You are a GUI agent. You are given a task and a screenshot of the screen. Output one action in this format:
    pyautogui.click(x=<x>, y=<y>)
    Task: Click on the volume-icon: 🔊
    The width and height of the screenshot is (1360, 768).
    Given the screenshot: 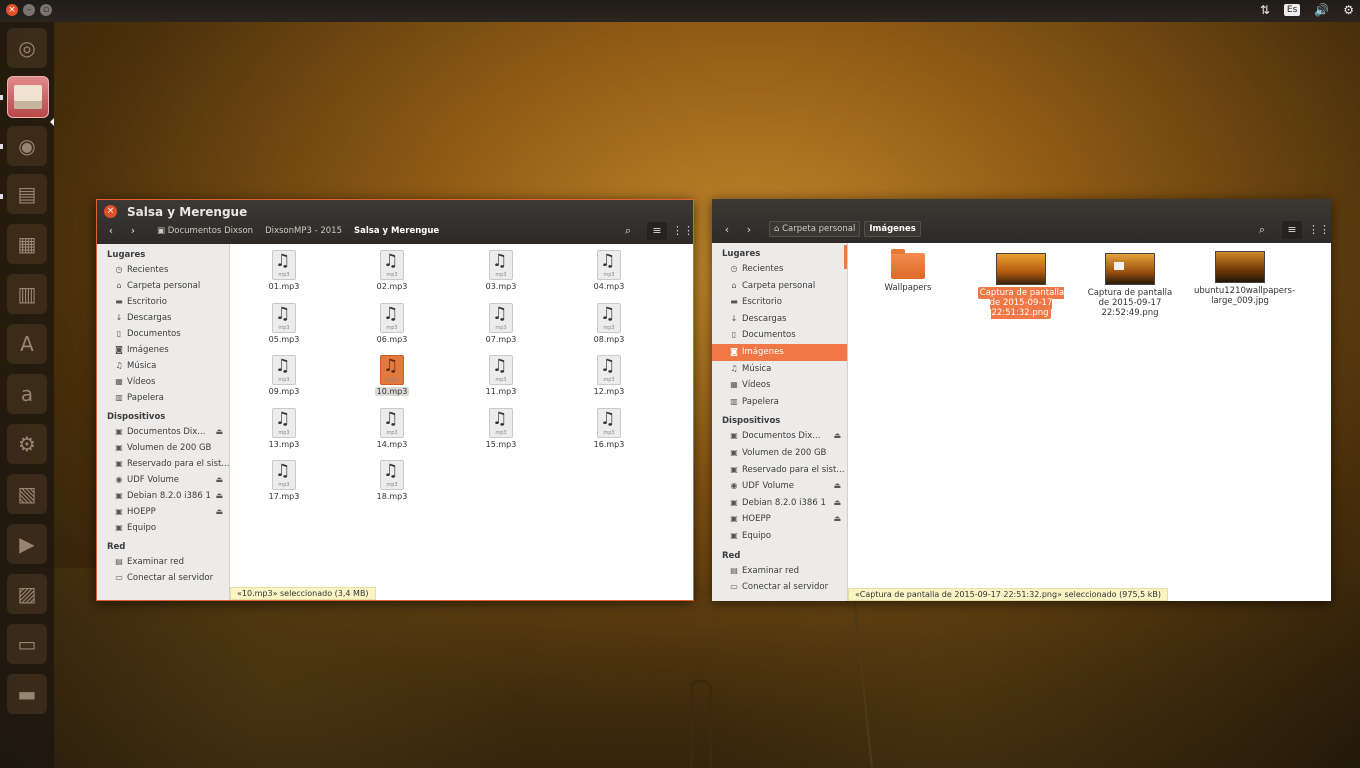 What is the action you would take?
    pyautogui.click(x=1321, y=10)
    